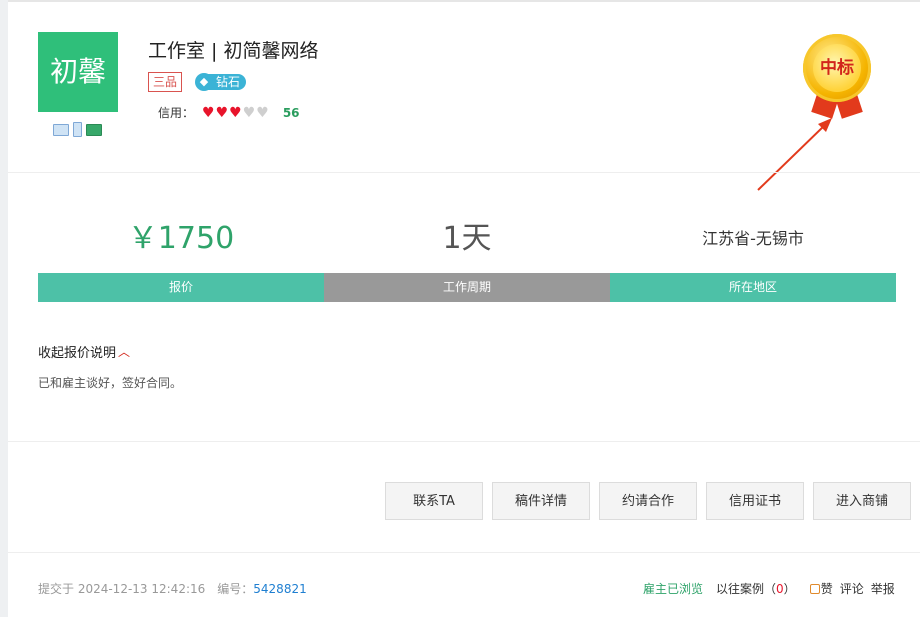 This screenshot has height=617, width=920. What do you see at coordinates (204, 82) in the screenshot?
I see `diamond-icon: ◆` at bounding box center [204, 82].